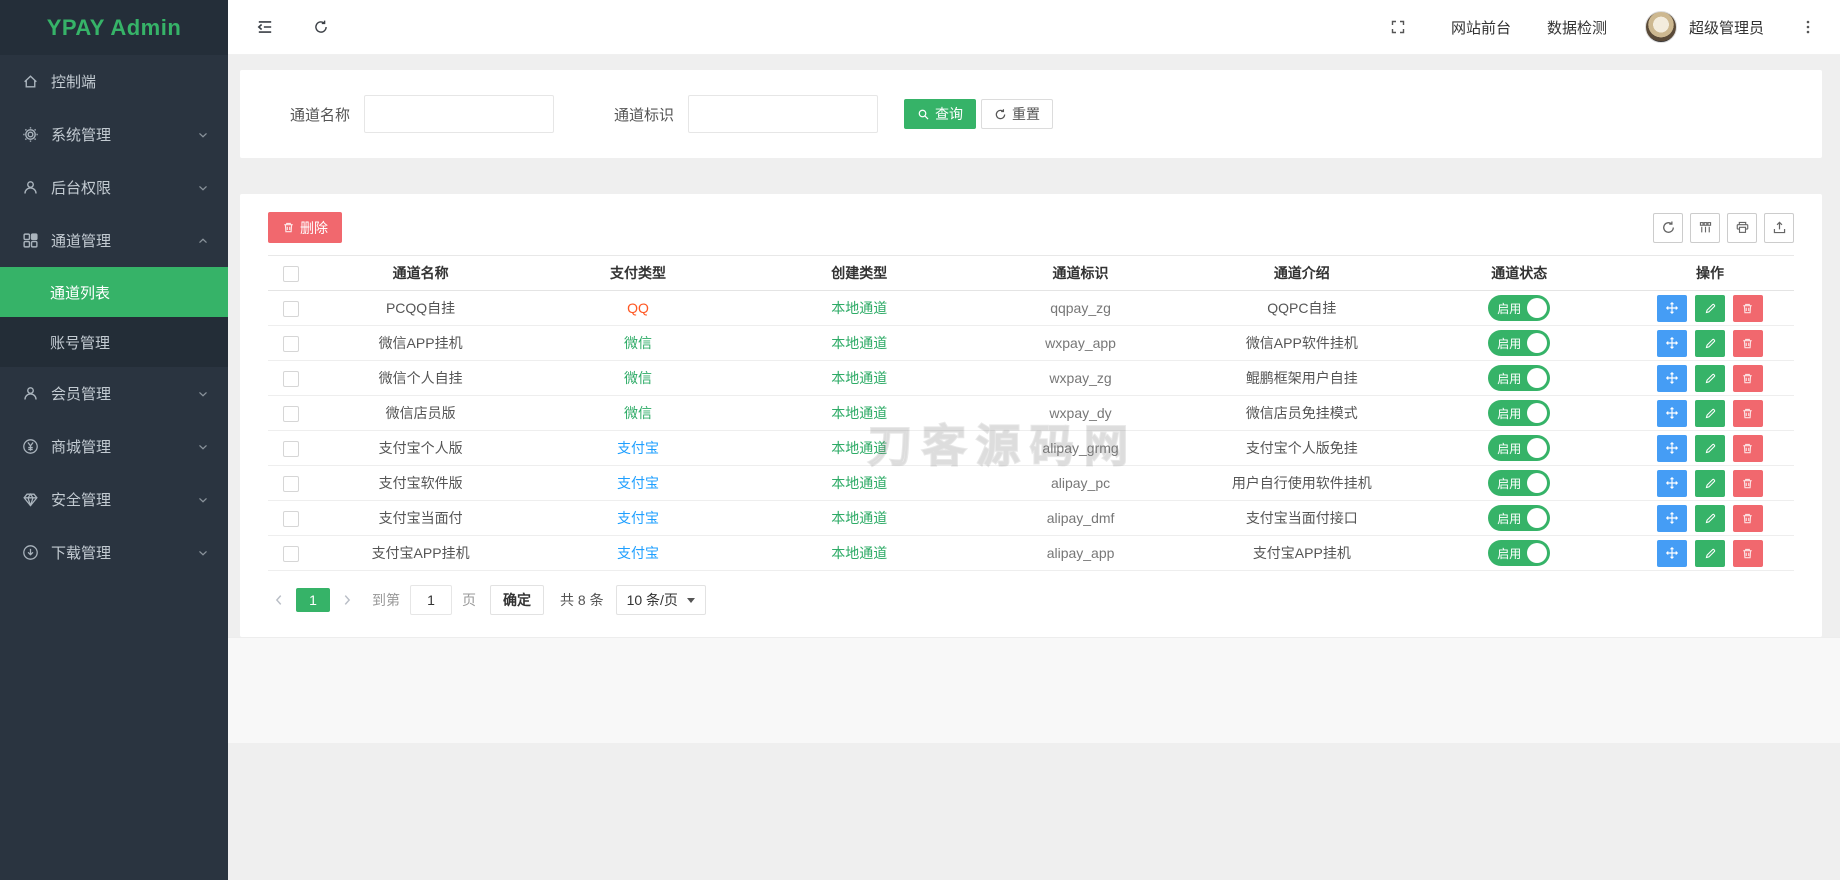  What do you see at coordinates (114, 292) in the screenshot?
I see `sidebar-item-channel-list: 通道列表` at bounding box center [114, 292].